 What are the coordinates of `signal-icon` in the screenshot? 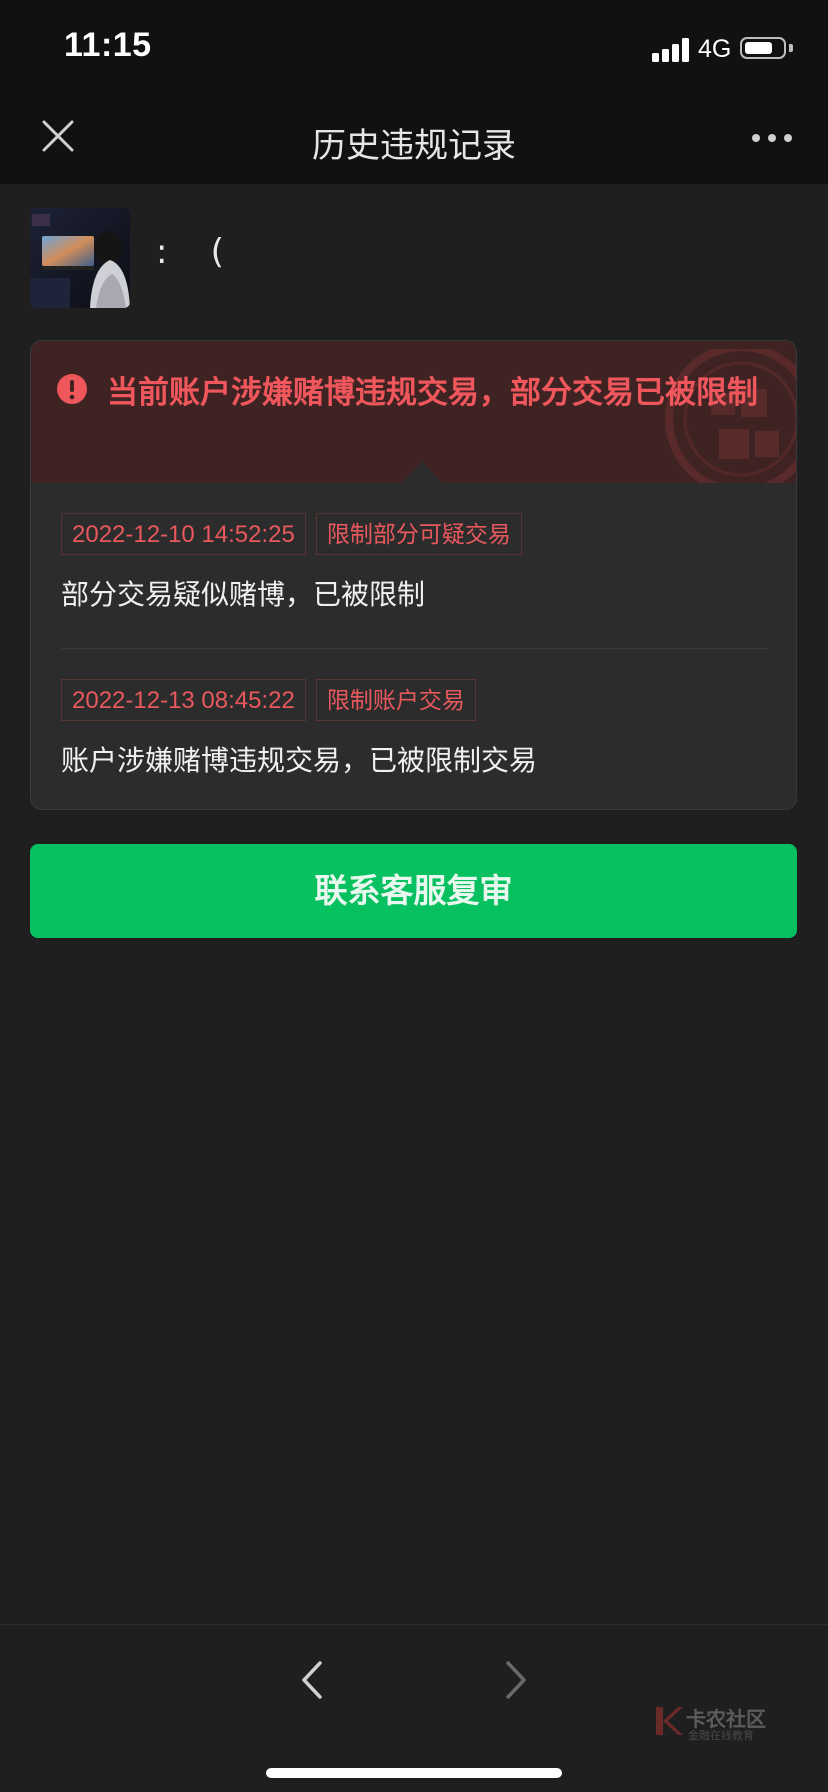 It's located at (672, 49).